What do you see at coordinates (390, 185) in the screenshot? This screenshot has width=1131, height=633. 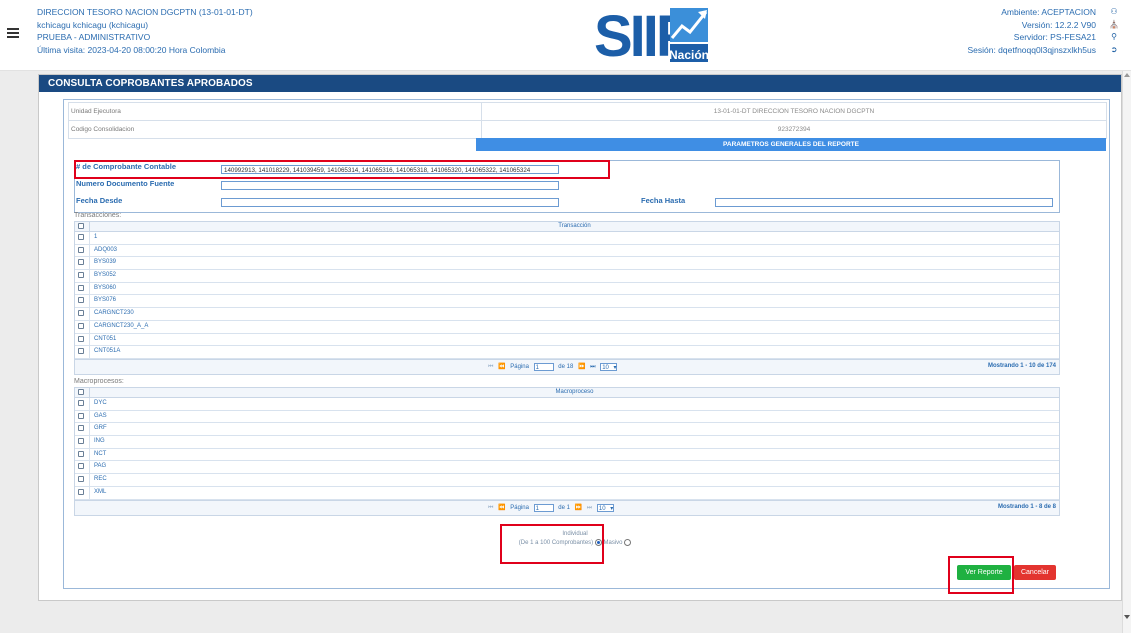 I see `documento-input` at bounding box center [390, 185].